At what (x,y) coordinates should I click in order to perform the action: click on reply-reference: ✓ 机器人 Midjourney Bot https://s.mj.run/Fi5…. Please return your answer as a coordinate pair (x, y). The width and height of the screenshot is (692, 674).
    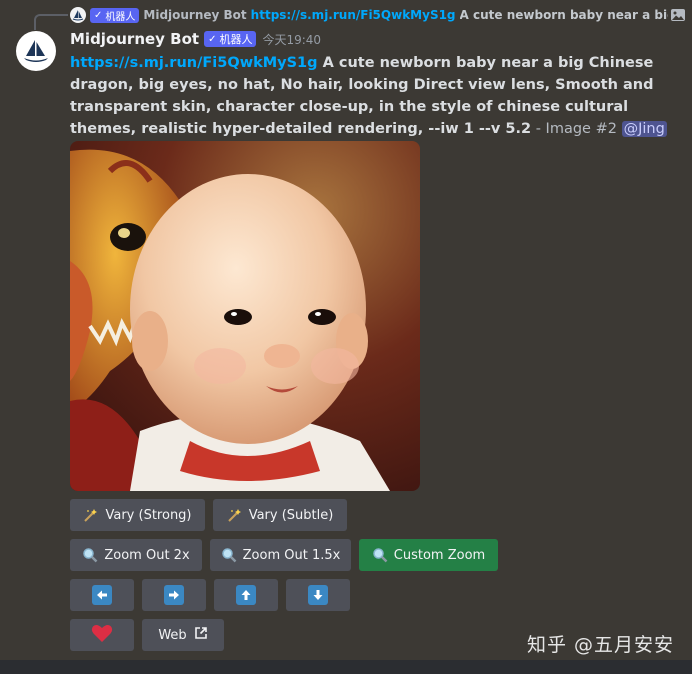
    Looking at the image, I should click on (378, 15).